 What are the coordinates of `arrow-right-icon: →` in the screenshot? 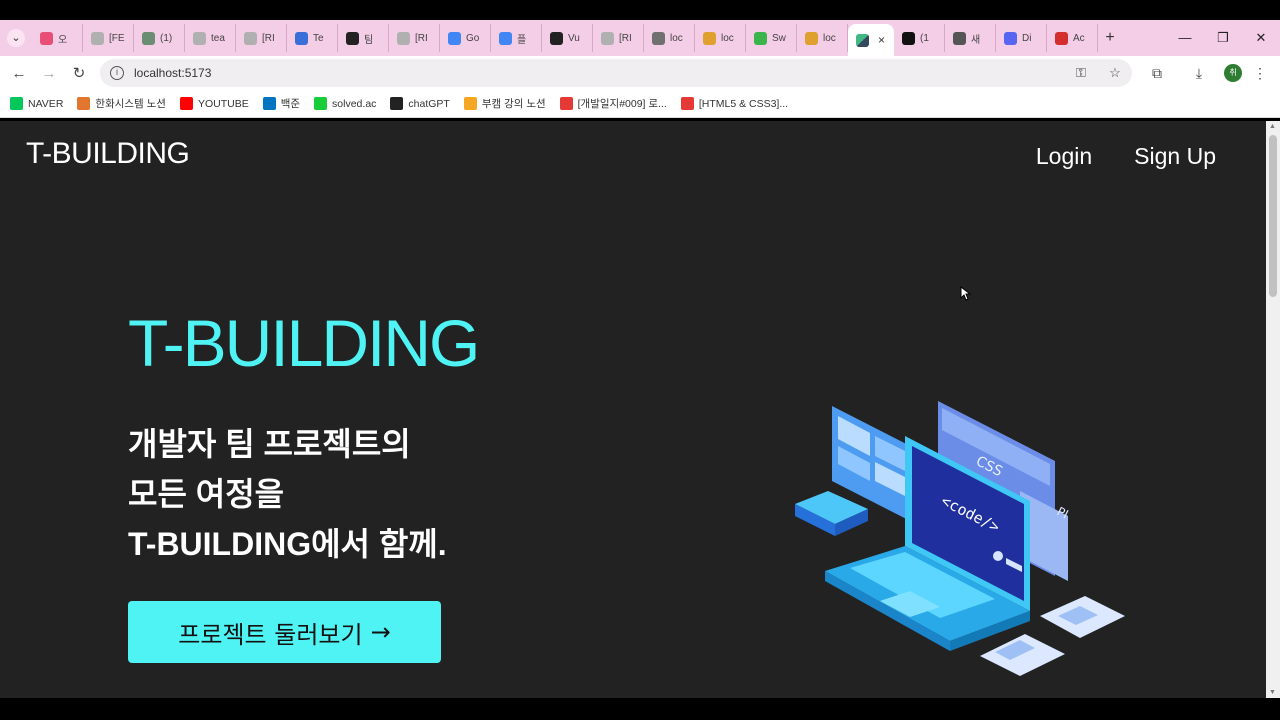 It's located at (380, 632).